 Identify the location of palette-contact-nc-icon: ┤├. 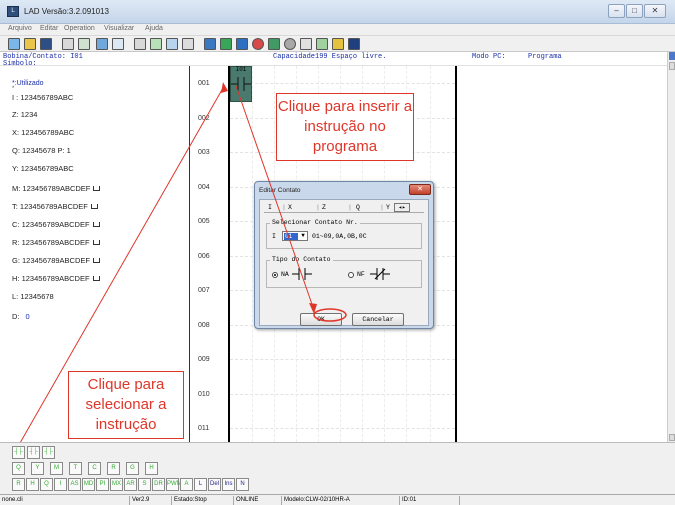
(33, 452).